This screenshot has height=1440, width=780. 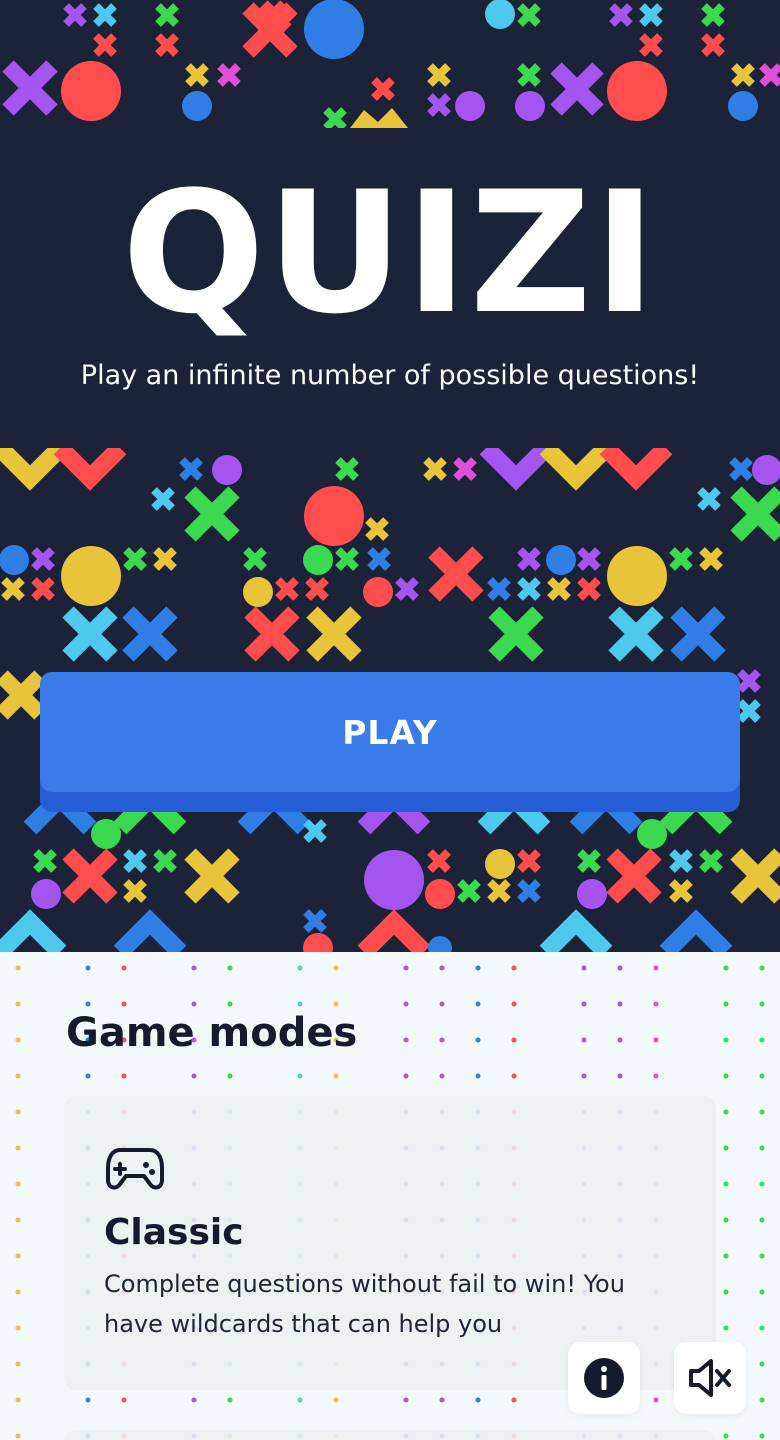 What do you see at coordinates (135, 1169) in the screenshot?
I see `gamepad-icon` at bounding box center [135, 1169].